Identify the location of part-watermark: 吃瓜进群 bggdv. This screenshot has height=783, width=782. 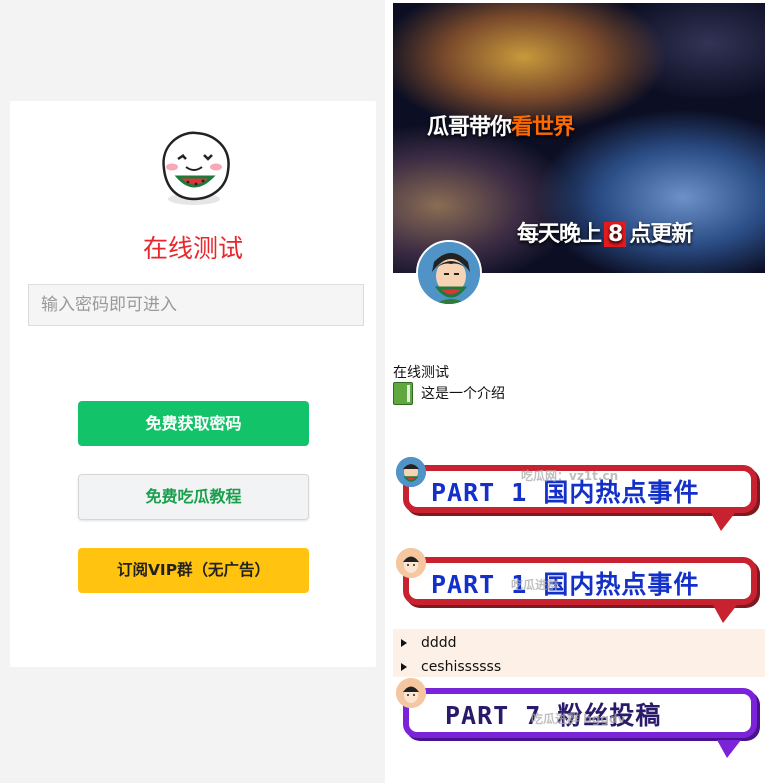
(578, 719).